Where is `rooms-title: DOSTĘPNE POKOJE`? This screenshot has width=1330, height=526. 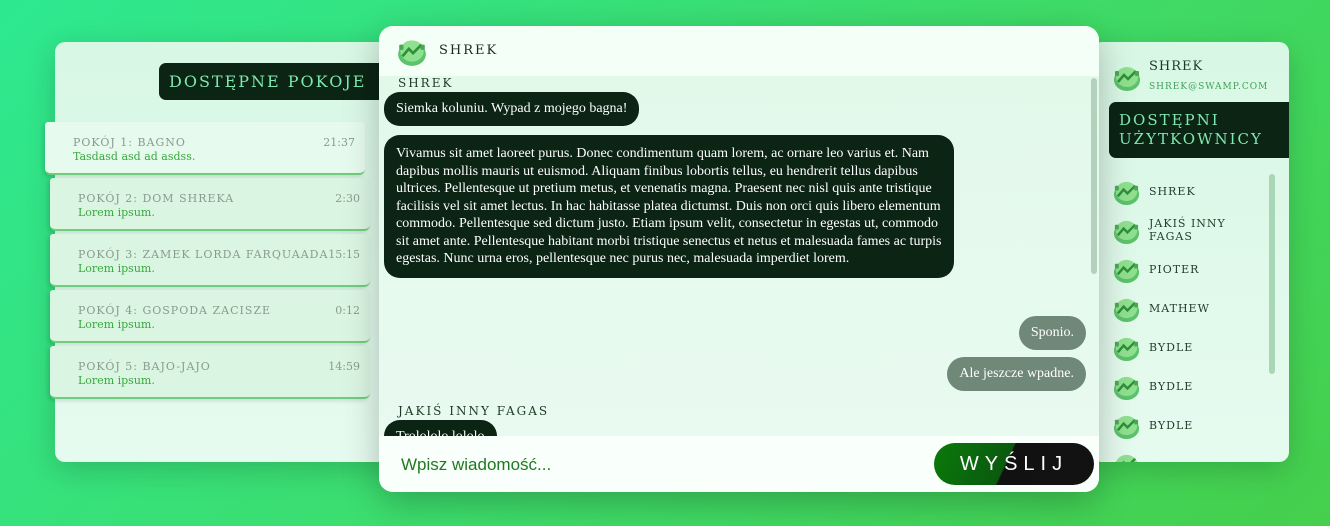 rooms-title: DOSTĘPNE POKOJE is located at coordinates (279, 81).